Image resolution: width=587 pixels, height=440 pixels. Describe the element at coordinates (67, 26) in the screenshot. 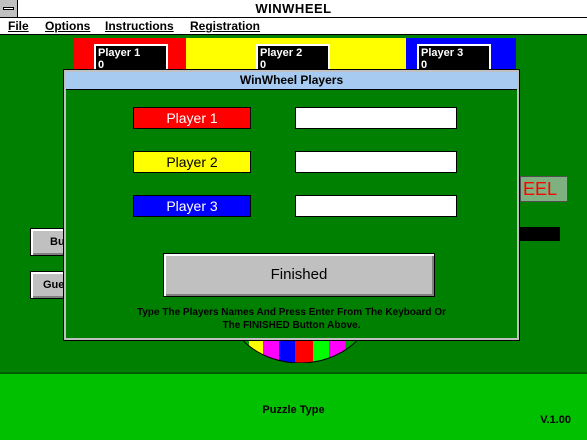

I see `menu-options: Options` at that location.